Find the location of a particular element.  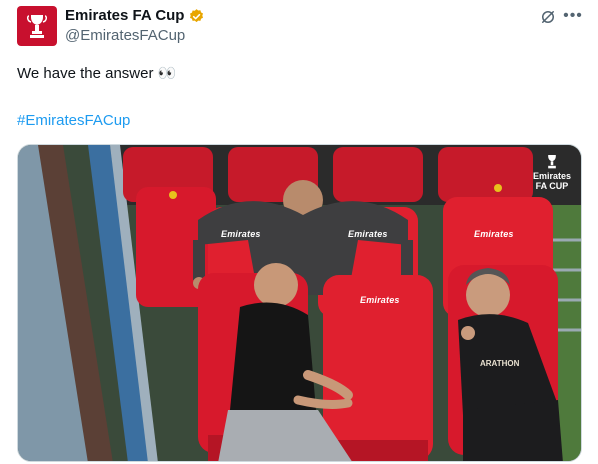

name-row: Emirates FA Cup is located at coordinates (135, 16).